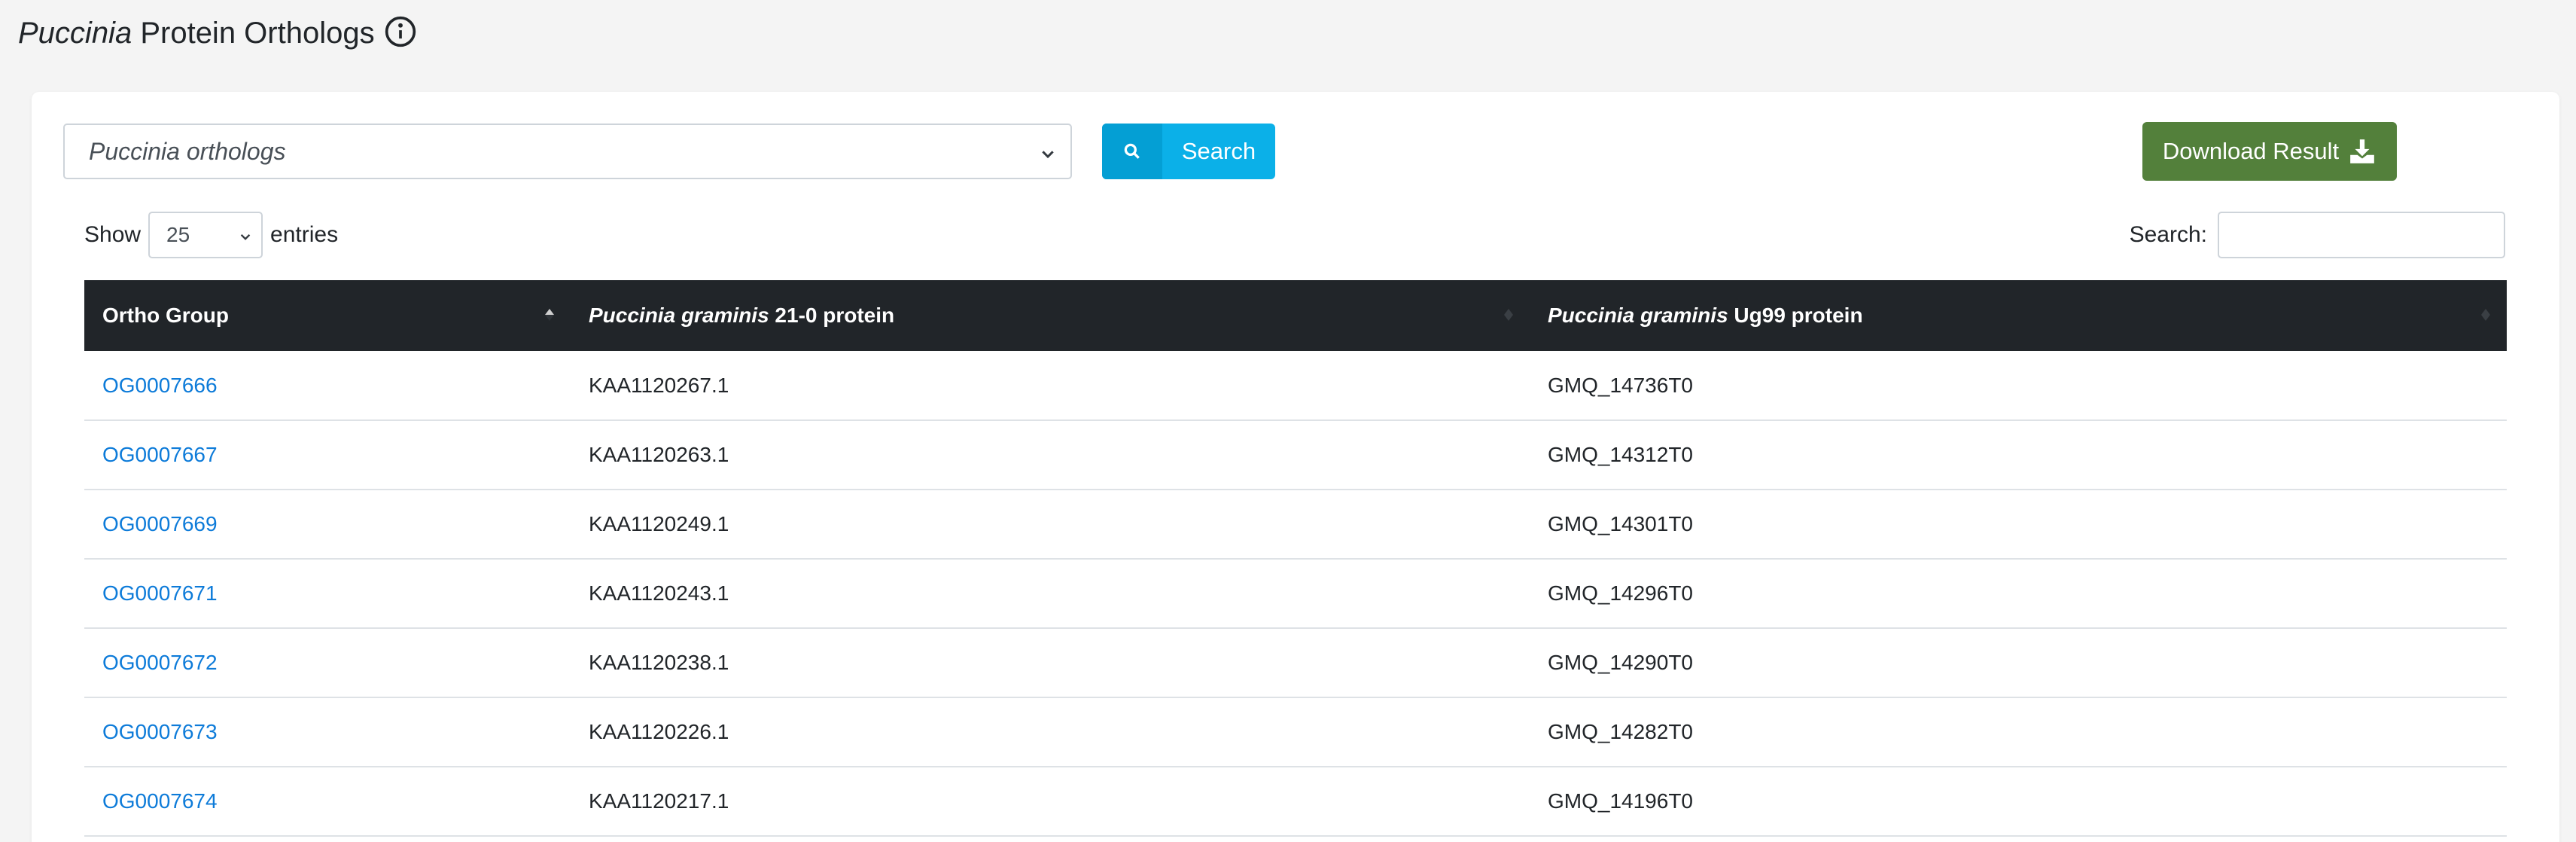 The height and width of the screenshot is (842, 2576). What do you see at coordinates (659, 454) in the screenshot?
I see `protein-21-0-cell: KAA1120263.1` at bounding box center [659, 454].